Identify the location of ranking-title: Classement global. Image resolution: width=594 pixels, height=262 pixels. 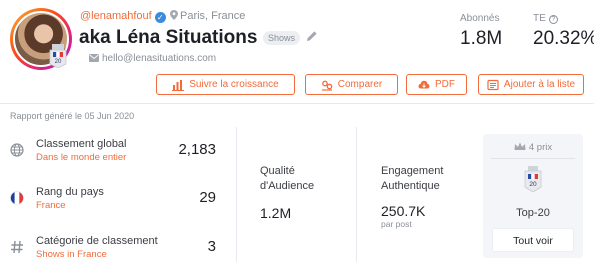
(81, 144).